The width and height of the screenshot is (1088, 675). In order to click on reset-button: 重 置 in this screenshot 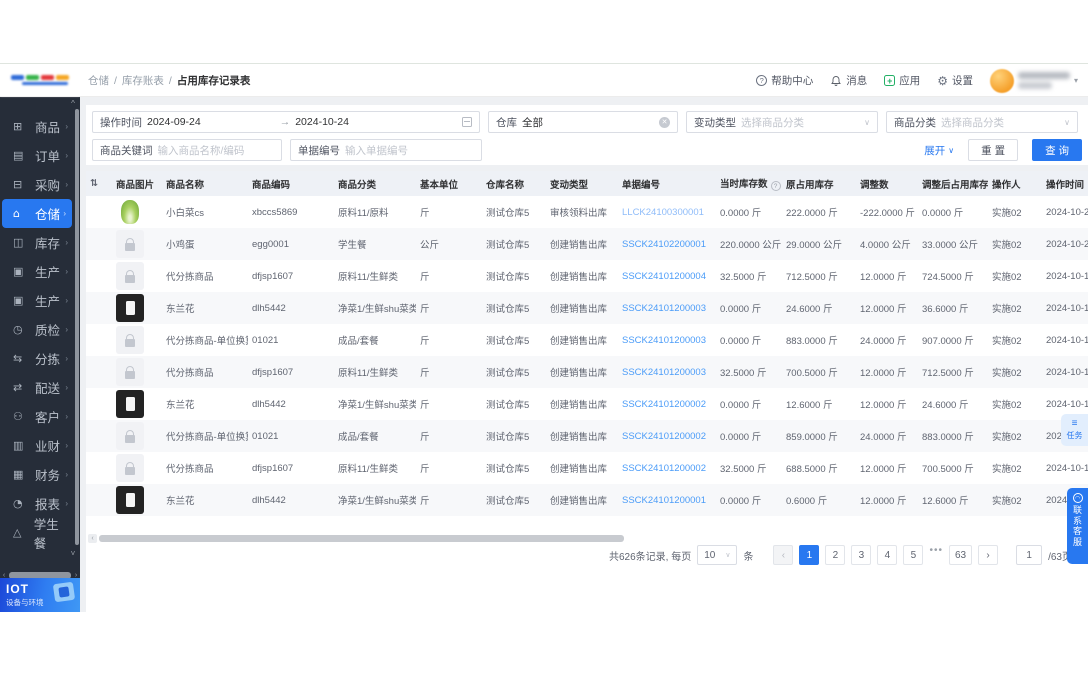, I will do `click(993, 150)`.